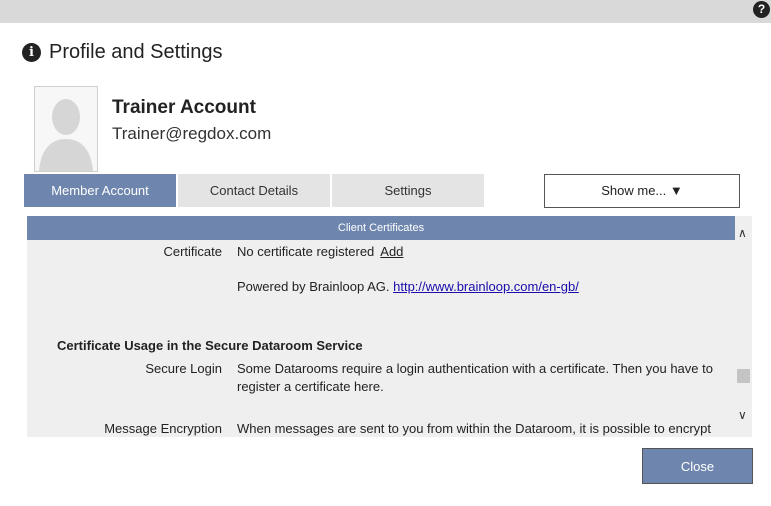 Image resolution: width=771 pixels, height=506 pixels. Describe the element at coordinates (408, 190) in the screenshot. I see `tab-settings: Settings` at that location.